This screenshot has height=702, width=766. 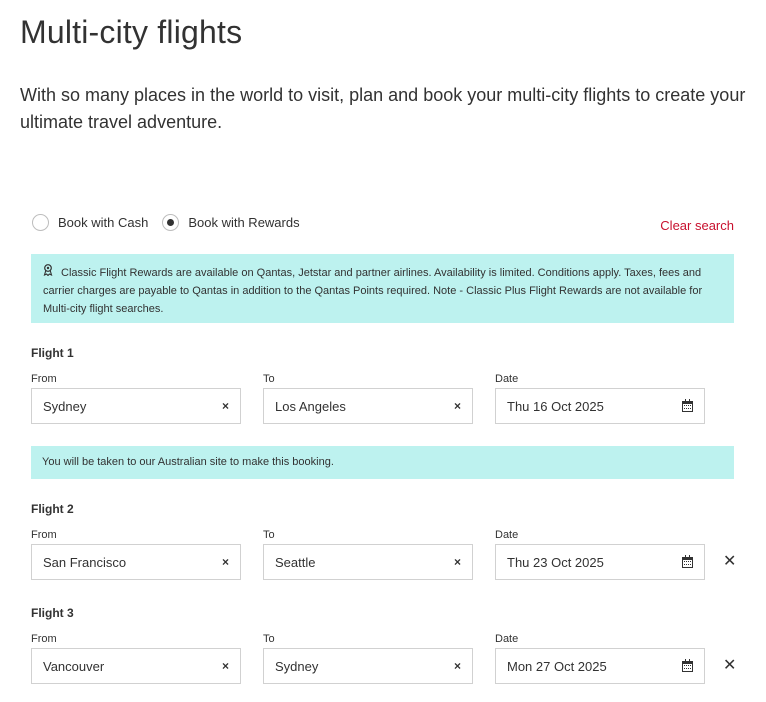 I want to click on flight-3-to-field: Sydney ×, so click(x=368, y=666).